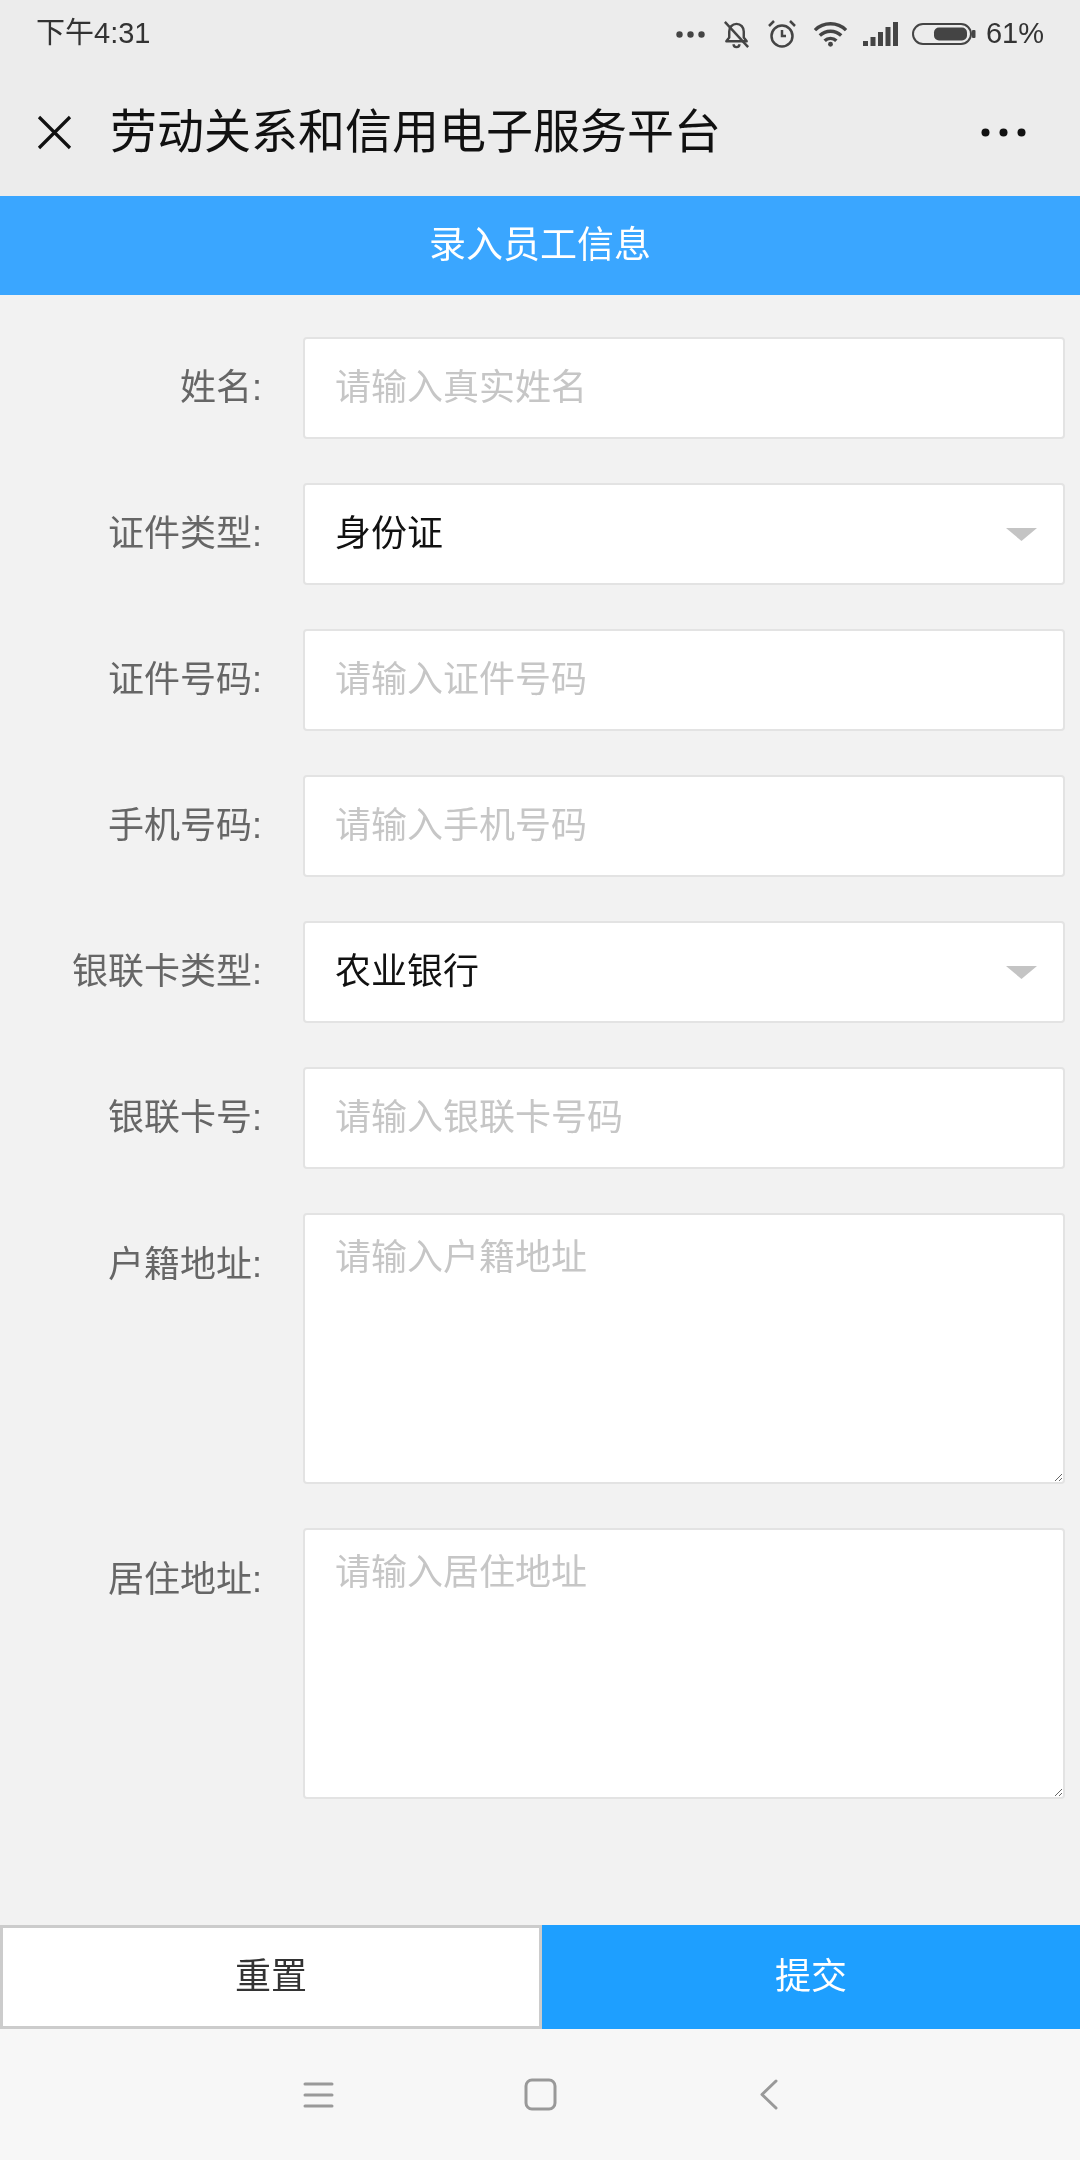 This screenshot has width=1080, height=2160. I want to click on select-field: 农业银行, so click(684, 972).